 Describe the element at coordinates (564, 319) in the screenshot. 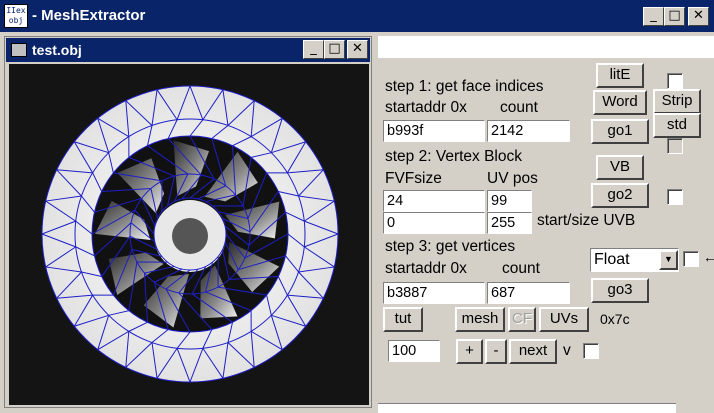

I see `uvs-button: UVs` at that location.